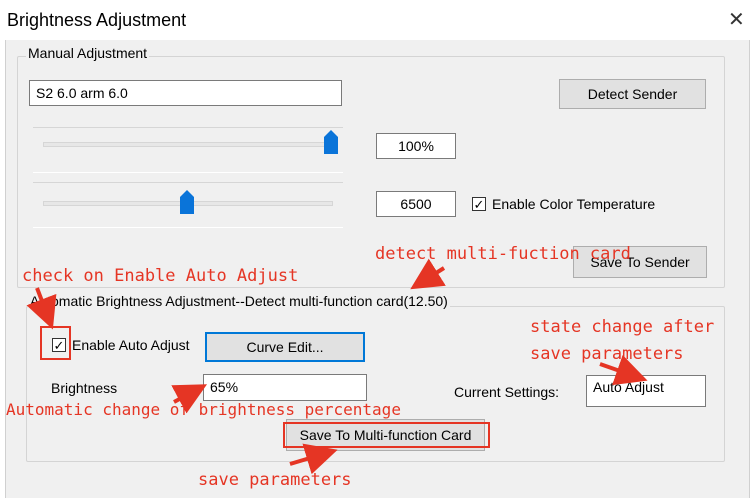 The height and width of the screenshot is (499, 753). Describe the element at coordinates (160, 276) in the screenshot. I see `annotation-check-on: check on Enable Auto Adjust` at that location.